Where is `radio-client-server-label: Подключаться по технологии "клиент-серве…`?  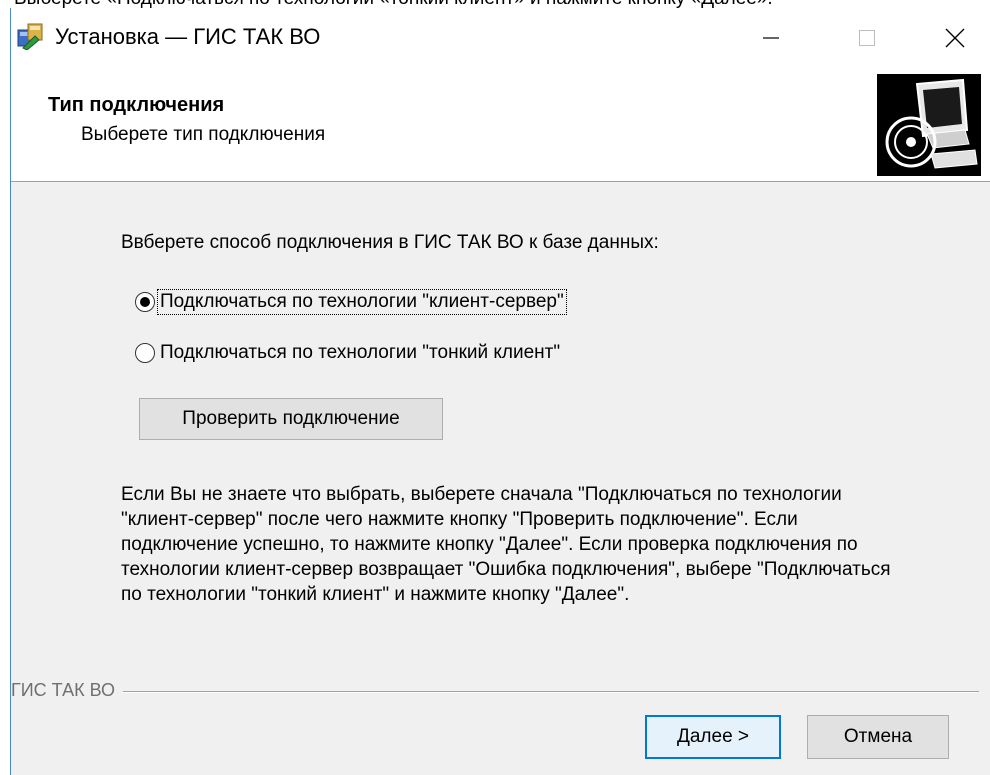 radio-client-server-label: Подключаться по технологии "клиент-серве… is located at coordinates (362, 302).